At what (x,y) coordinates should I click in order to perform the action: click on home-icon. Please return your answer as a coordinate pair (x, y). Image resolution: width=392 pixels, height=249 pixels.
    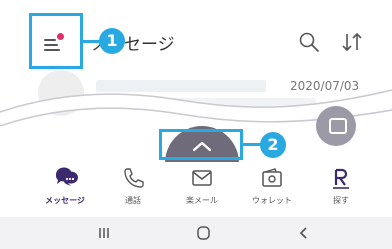
    Looking at the image, I should click on (204, 233).